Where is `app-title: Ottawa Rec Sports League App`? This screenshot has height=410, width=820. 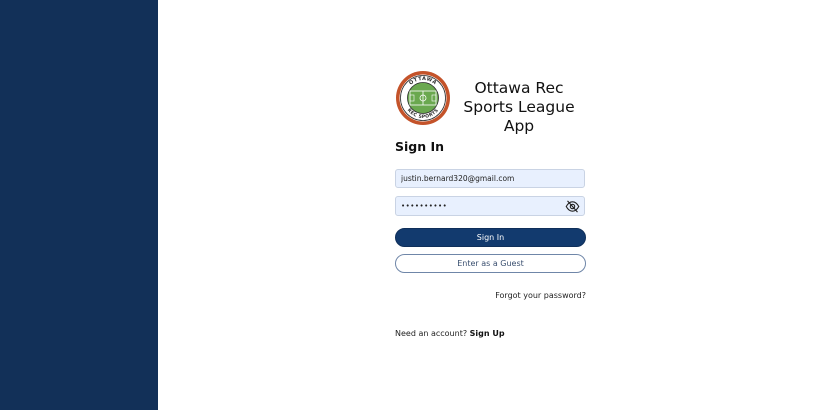
app-title: Ottawa Rec Sports League App is located at coordinates (519, 107).